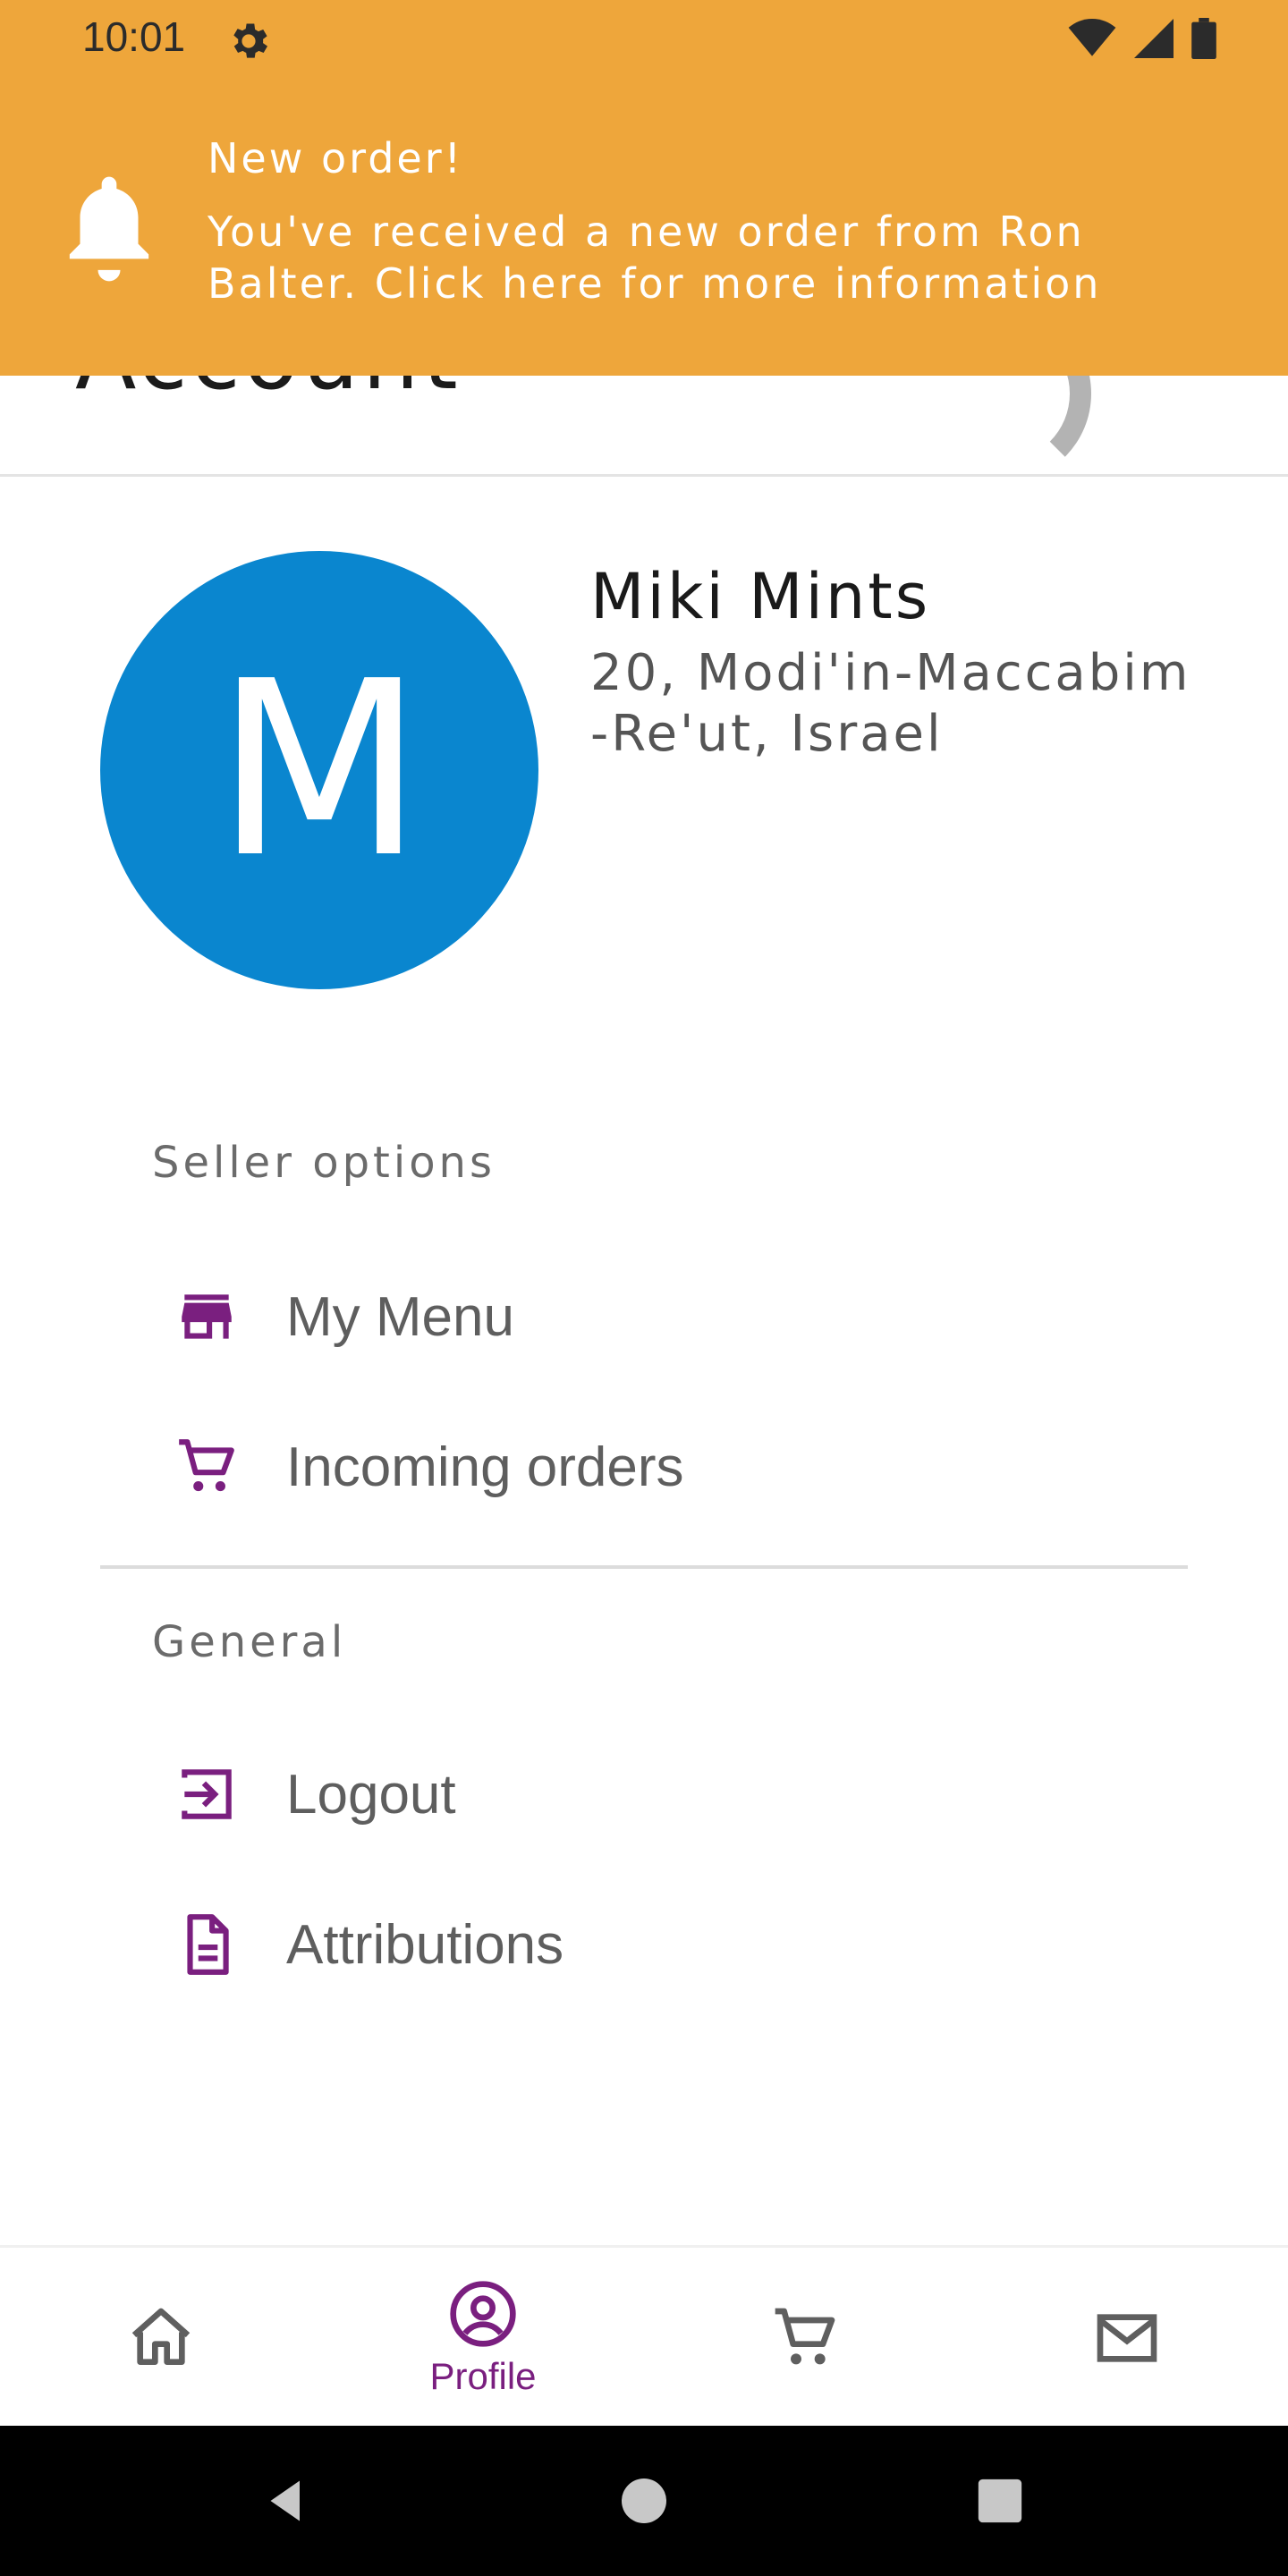 Image resolution: width=1288 pixels, height=2576 pixels. I want to click on section-title-general: General, so click(249, 1642).